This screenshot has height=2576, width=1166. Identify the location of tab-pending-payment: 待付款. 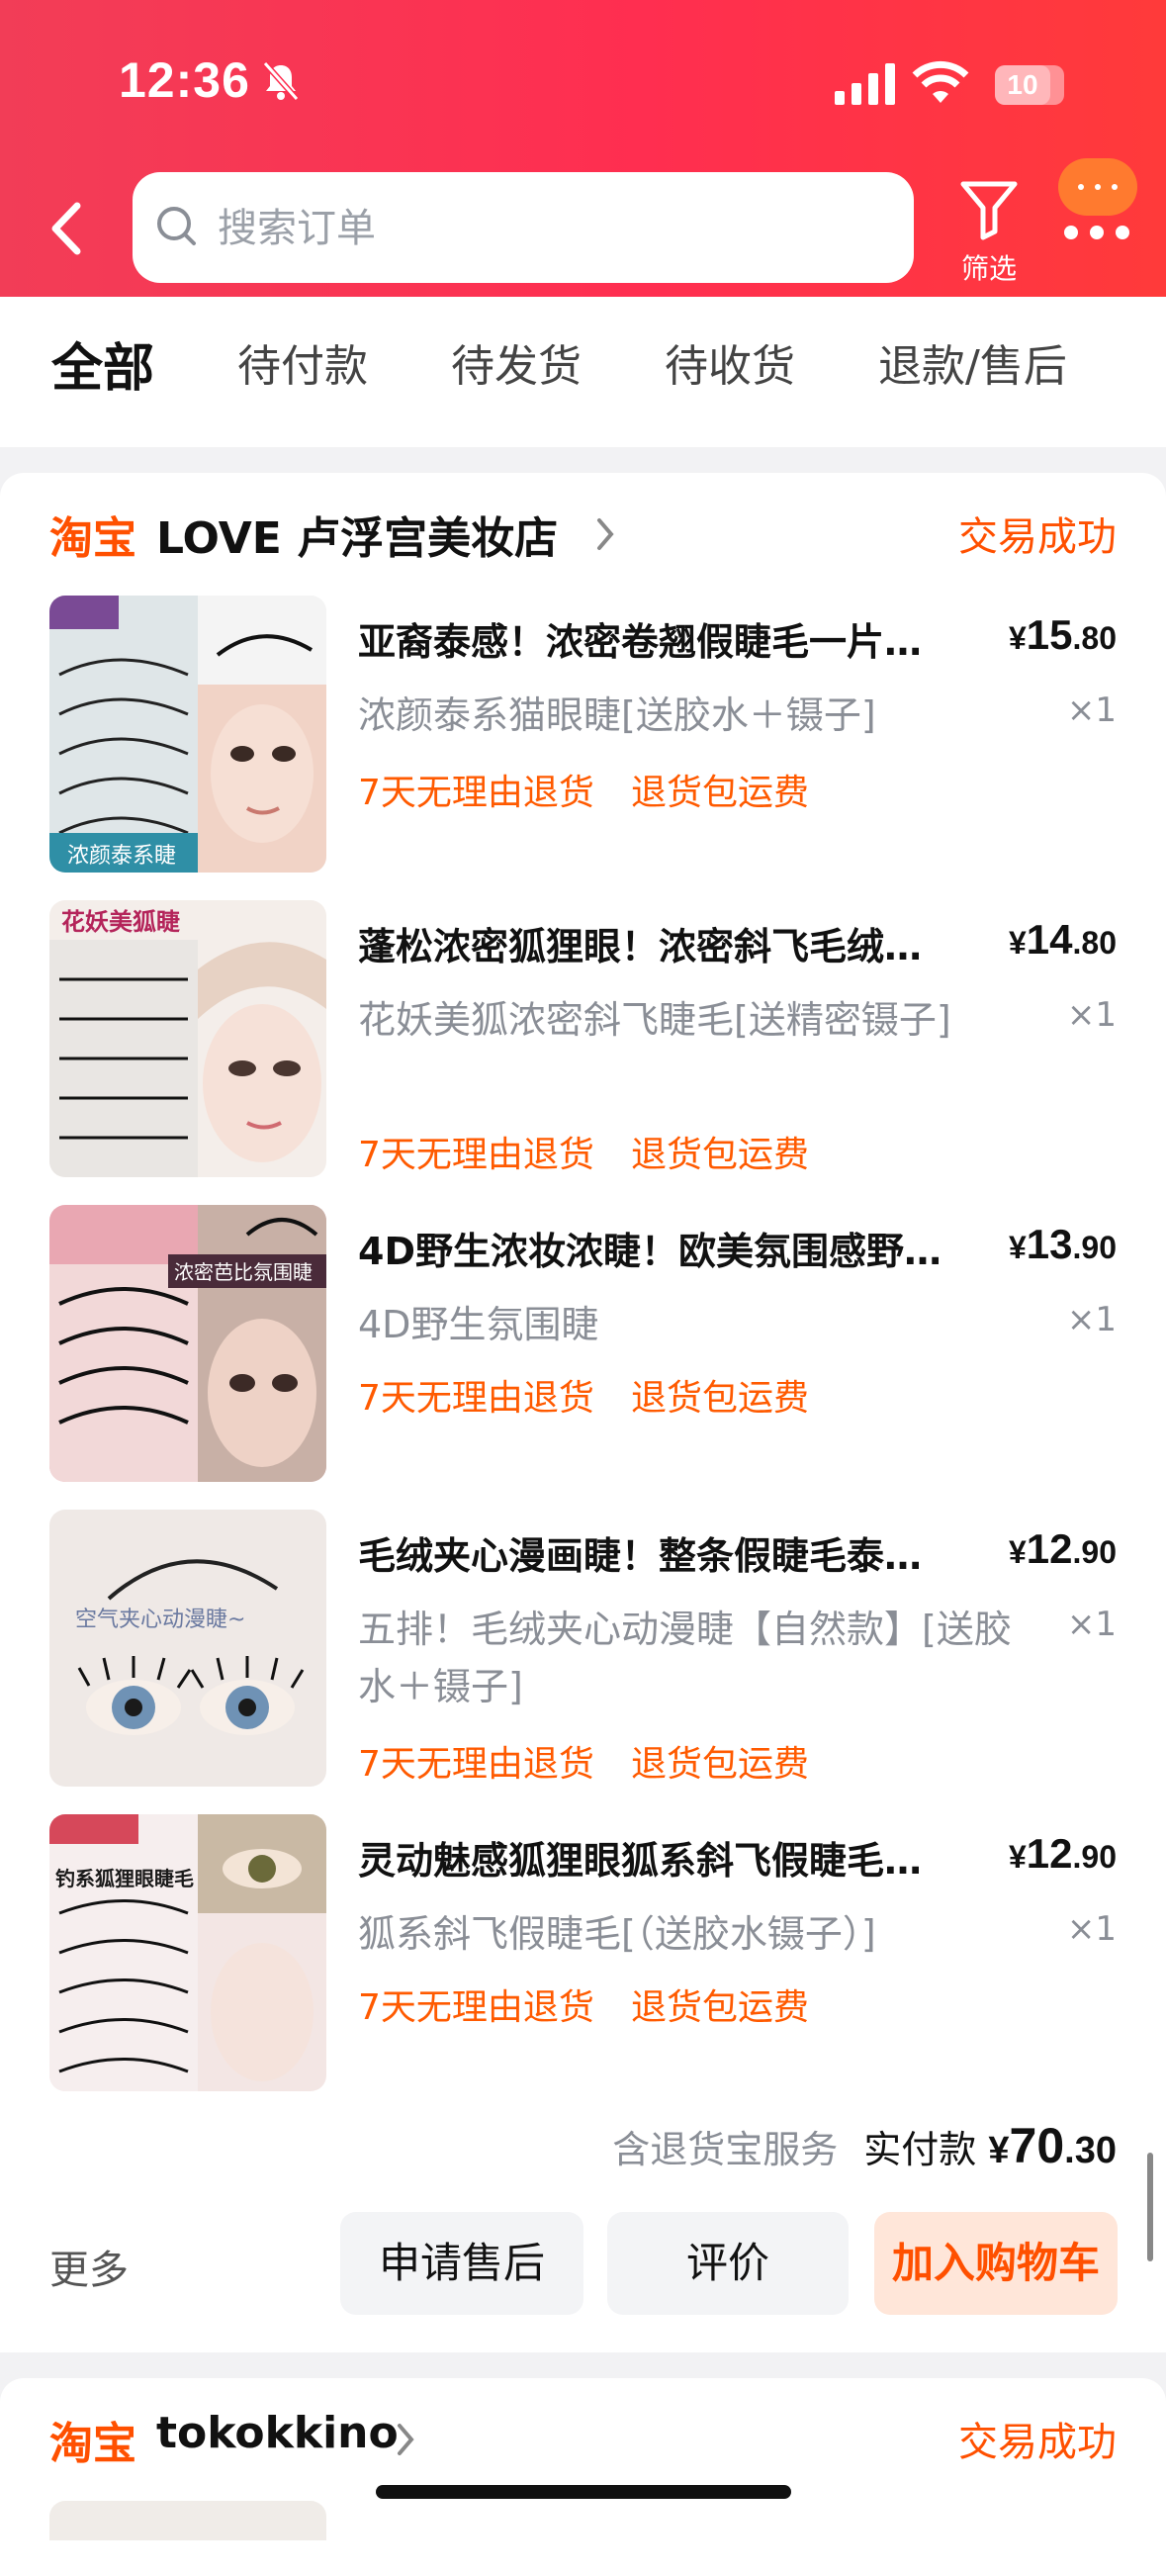
(302, 362).